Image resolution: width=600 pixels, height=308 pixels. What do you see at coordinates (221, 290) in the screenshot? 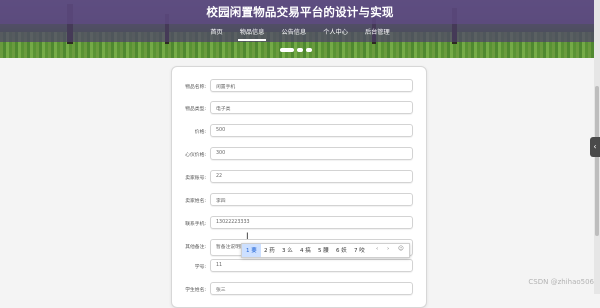
I see `field-value: 张三` at bounding box center [221, 290].